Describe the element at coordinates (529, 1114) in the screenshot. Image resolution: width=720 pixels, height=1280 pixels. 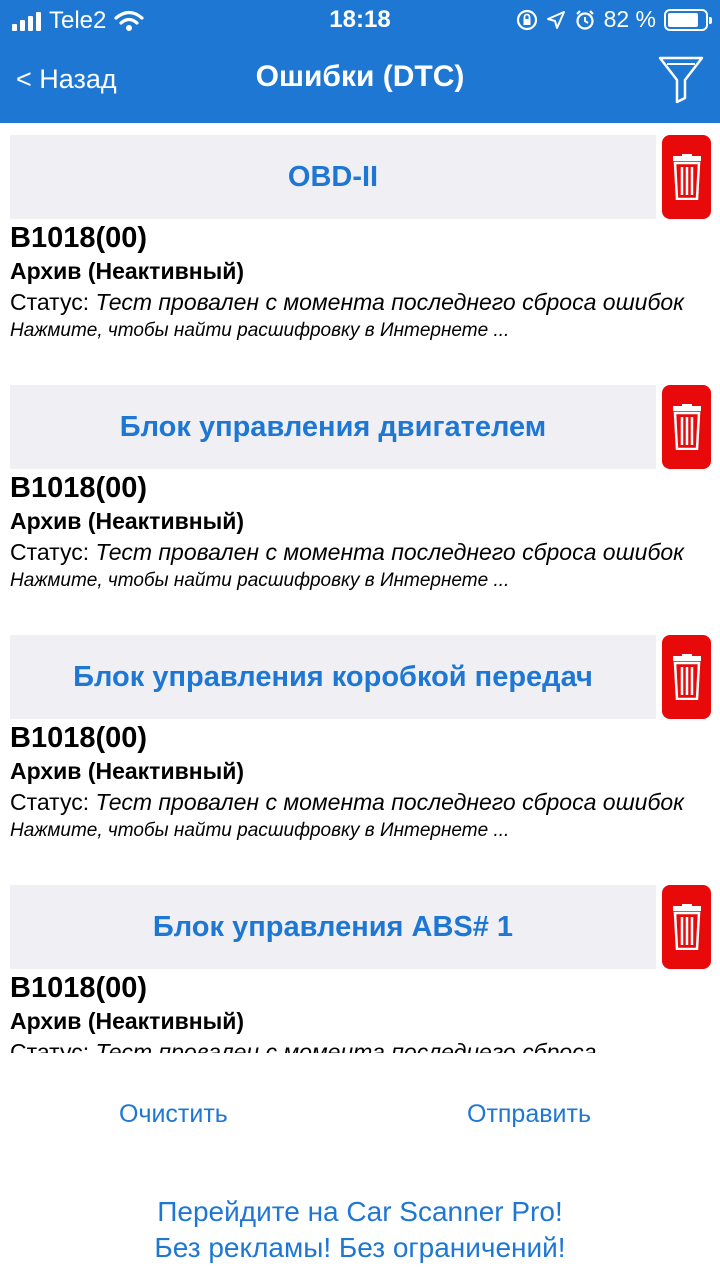
I see `send-button: Отправить` at that location.